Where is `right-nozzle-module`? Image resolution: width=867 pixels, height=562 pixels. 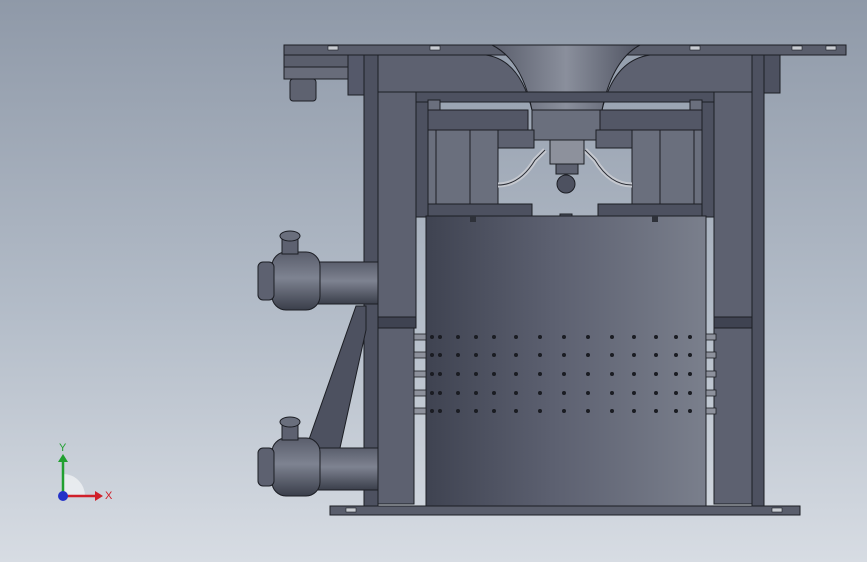 right-nozzle-module is located at coordinates (643, 163).